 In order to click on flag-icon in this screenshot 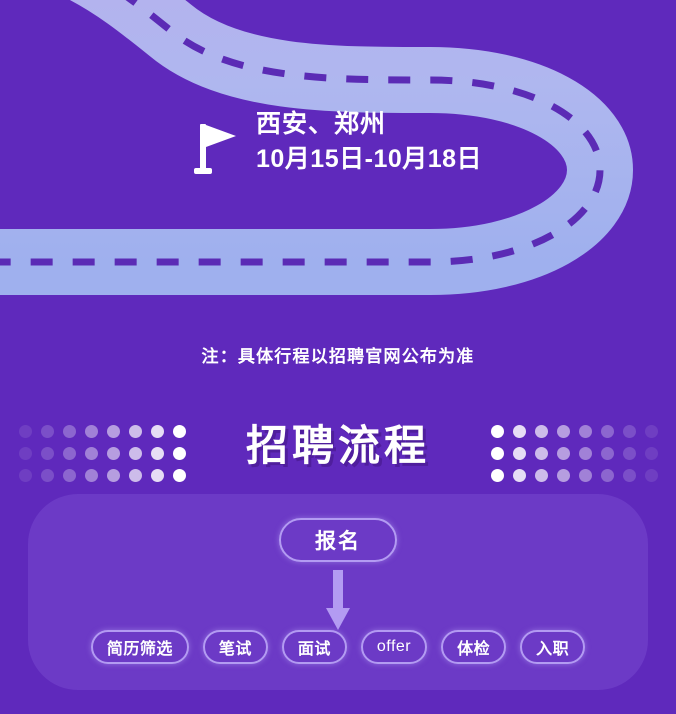, I will do `click(215, 149)`.